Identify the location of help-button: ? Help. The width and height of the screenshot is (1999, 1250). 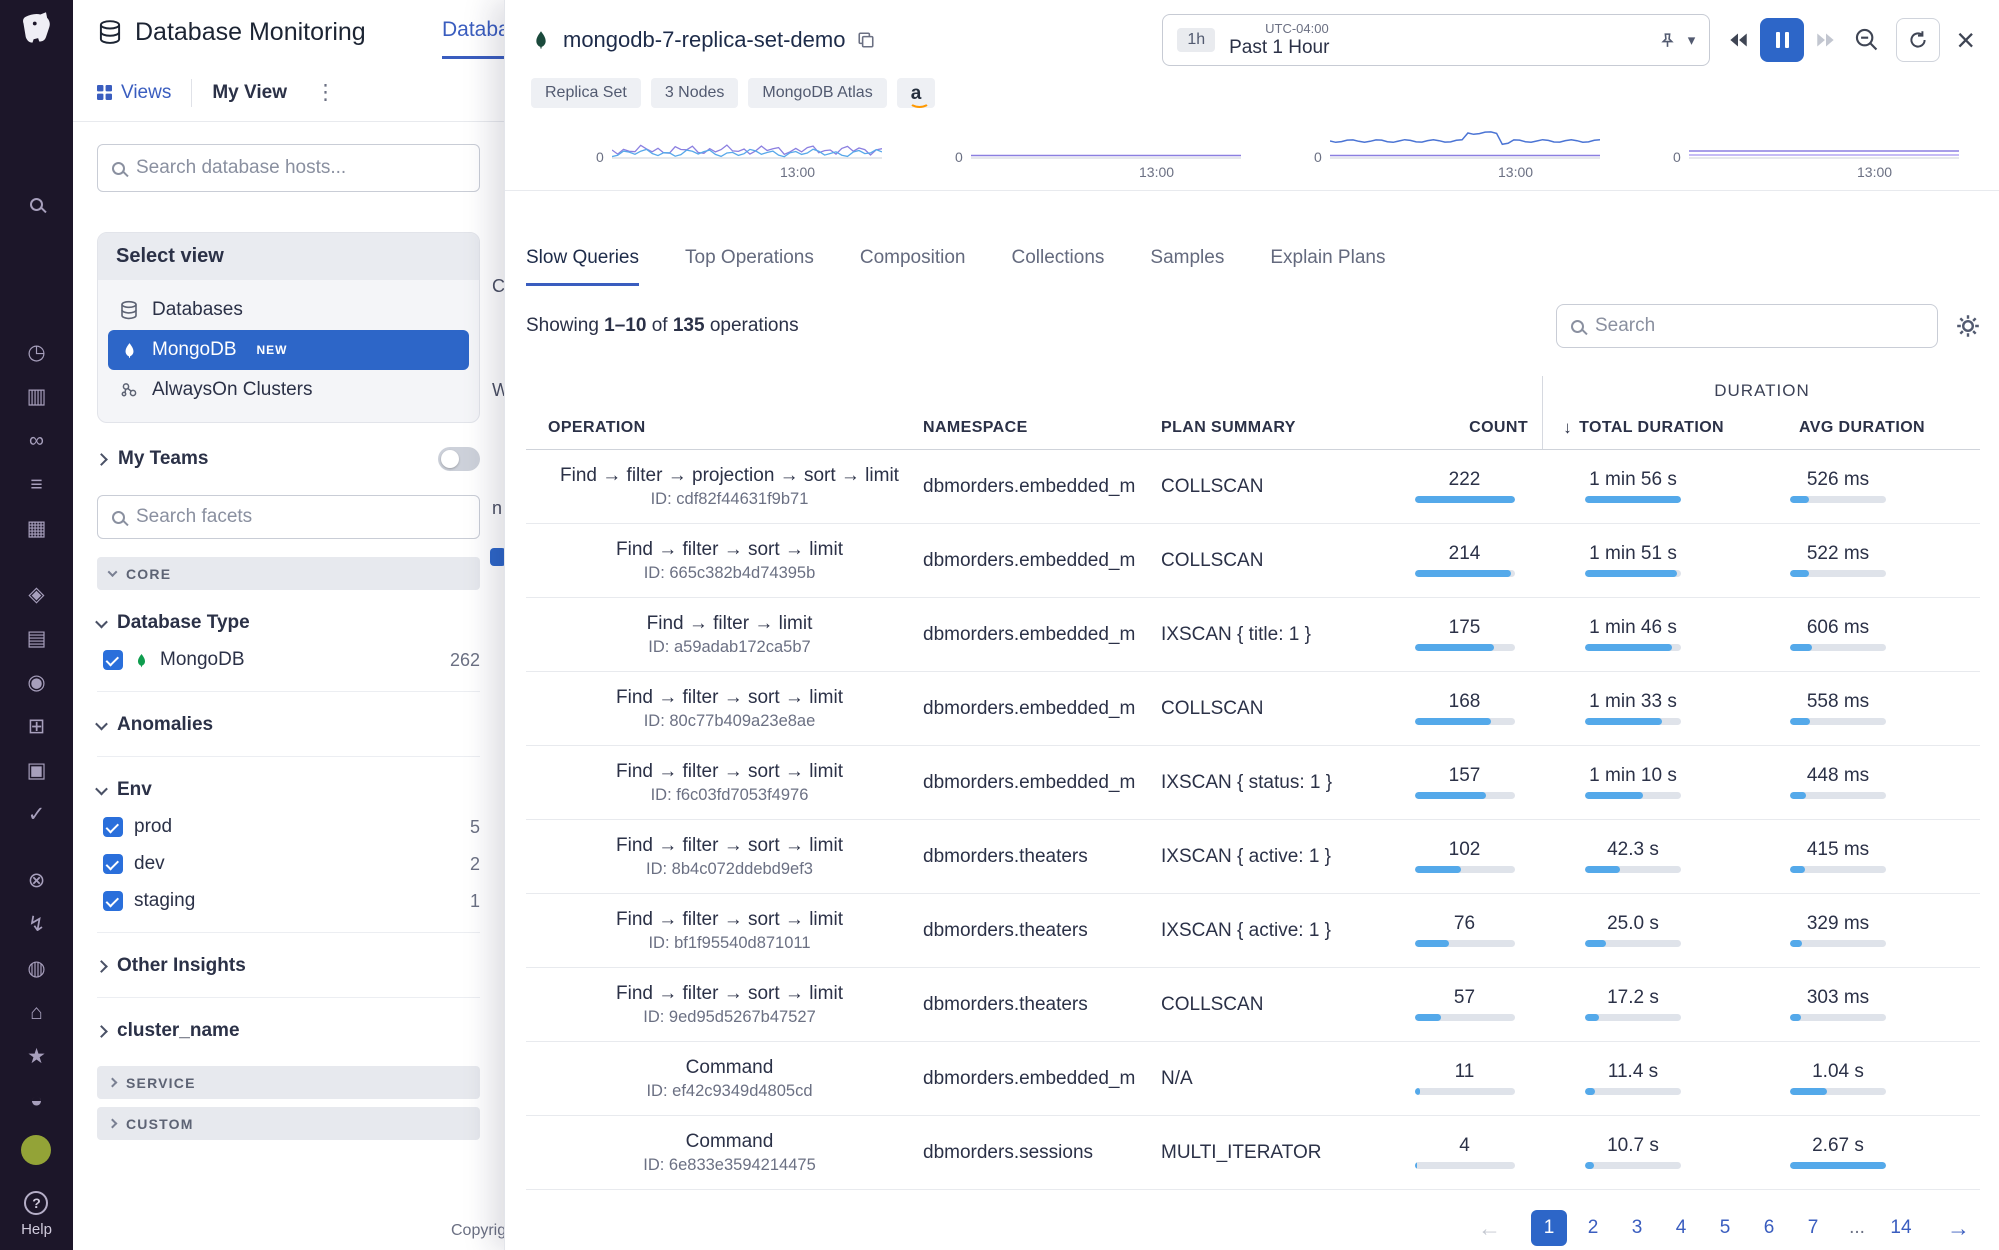
(36, 1214).